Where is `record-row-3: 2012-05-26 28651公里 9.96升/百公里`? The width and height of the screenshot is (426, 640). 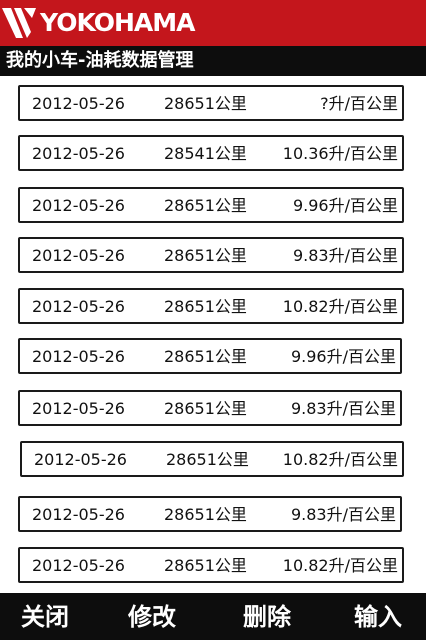 record-row-3: 2012-05-26 28651公里 9.96升/百公里 is located at coordinates (211, 205).